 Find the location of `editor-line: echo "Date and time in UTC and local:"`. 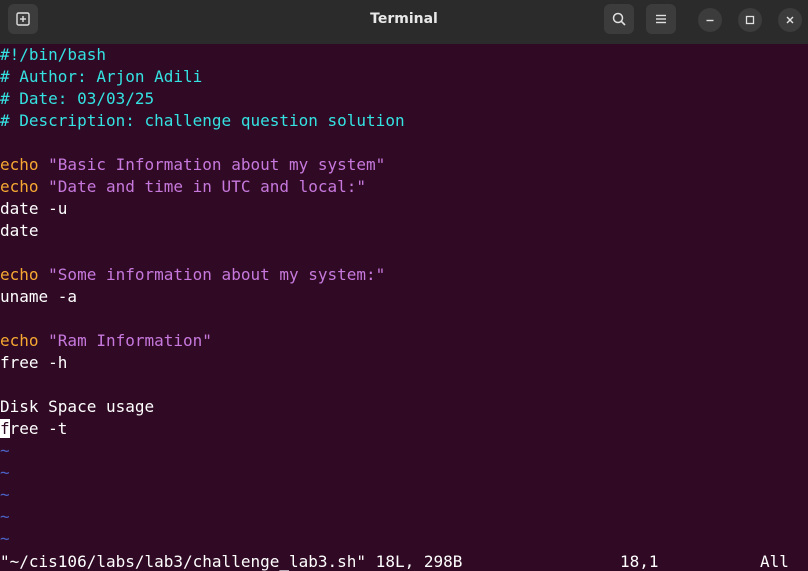

editor-line: echo "Date and time in UTC and local:" is located at coordinates (183, 187).